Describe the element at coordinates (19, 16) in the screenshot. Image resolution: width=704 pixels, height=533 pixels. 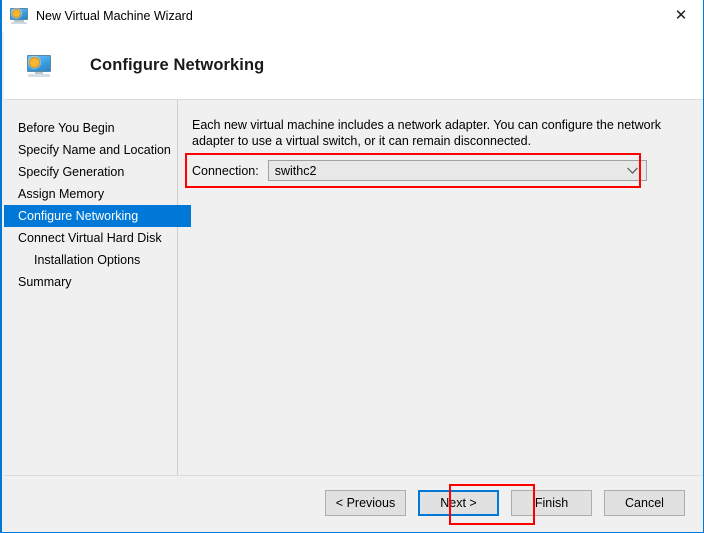
I see `virtual-machine-monitor-icon` at that location.